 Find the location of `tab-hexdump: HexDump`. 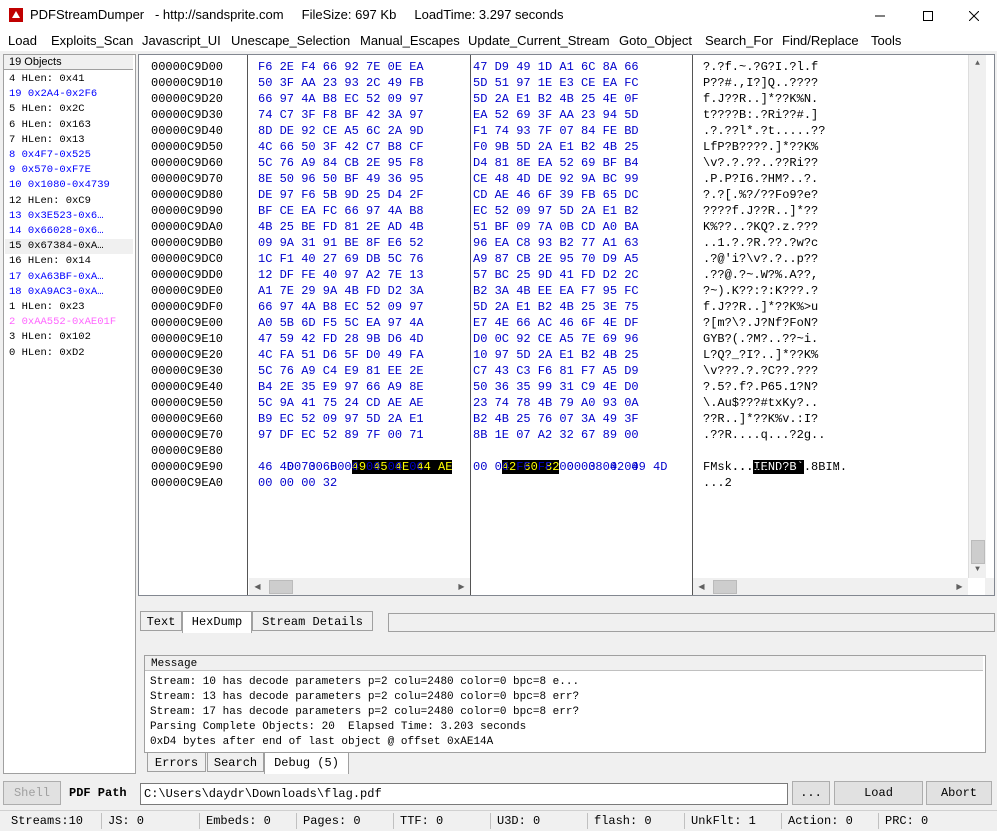

tab-hexdump: HexDump is located at coordinates (217, 622).